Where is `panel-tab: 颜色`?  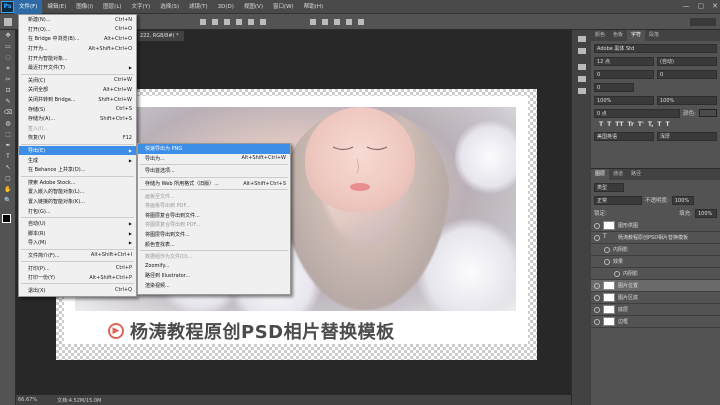 panel-tab: 颜色 is located at coordinates (600, 35).